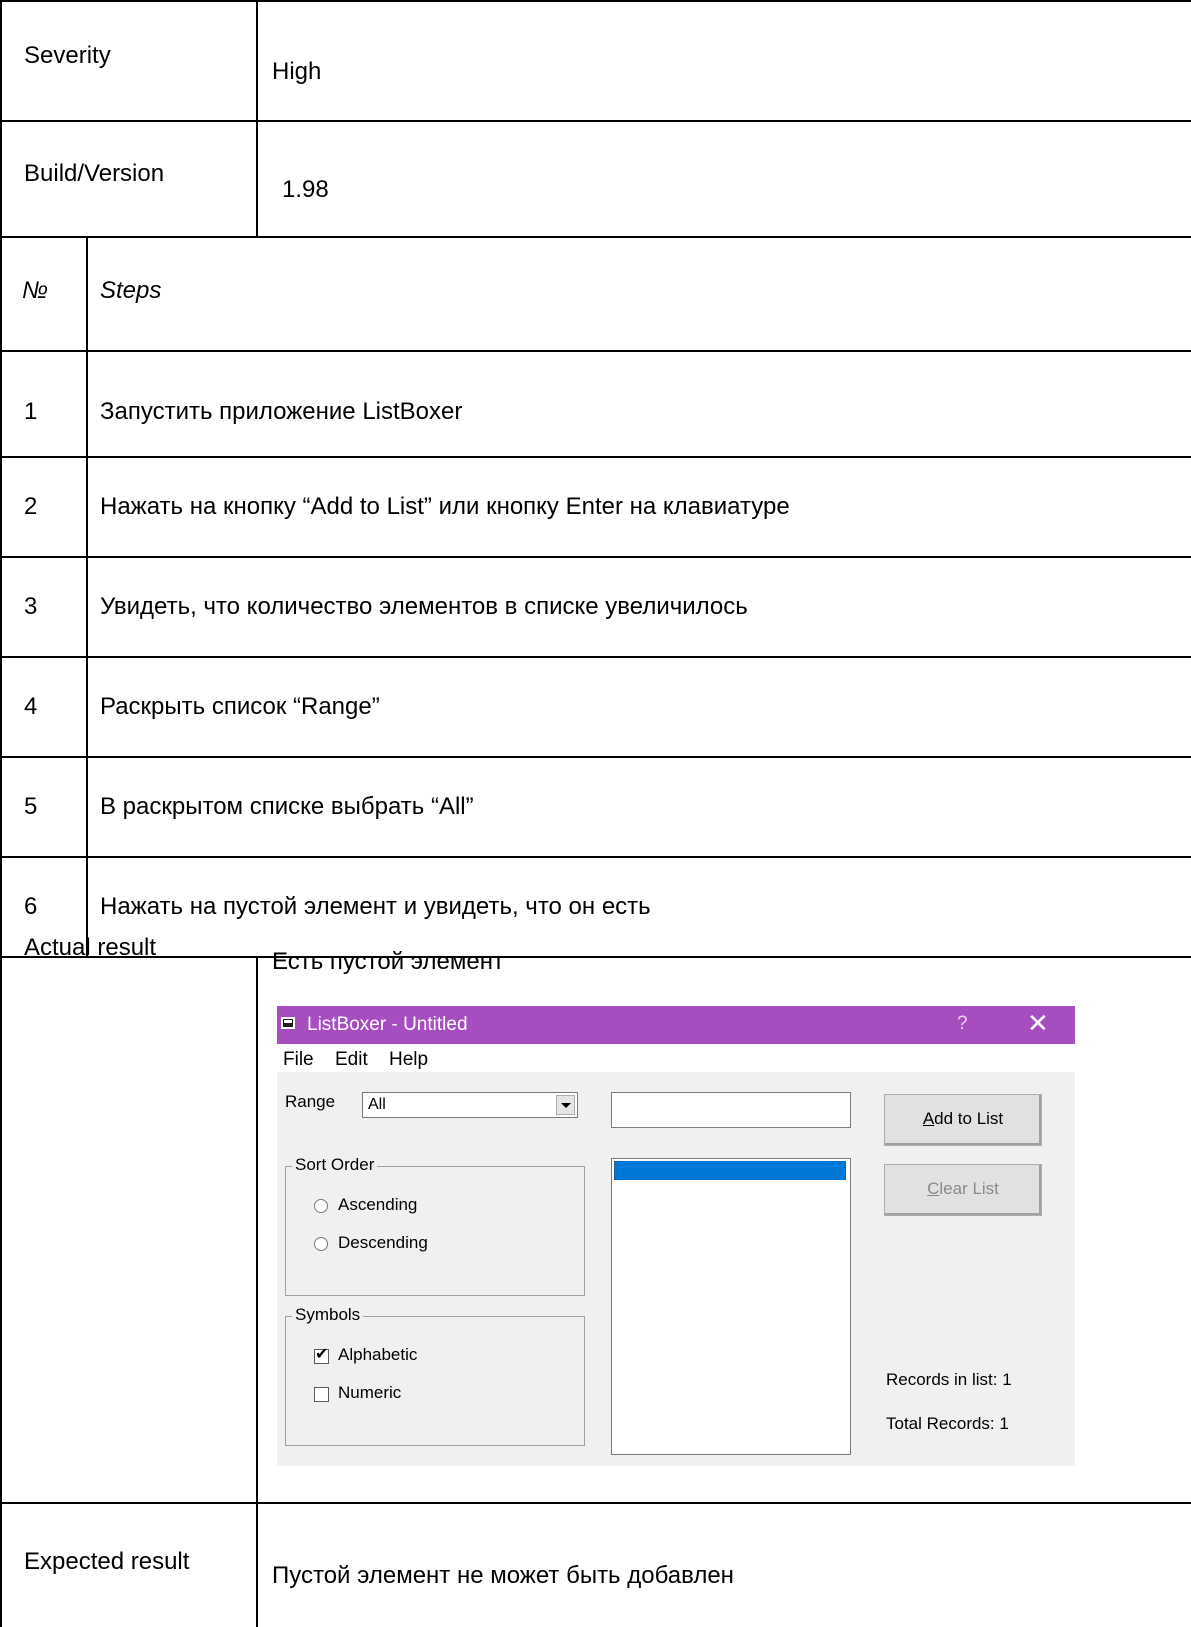 The height and width of the screenshot is (1627, 1191). What do you see at coordinates (731, 1306) in the screenshot?
I see `items-listbox` at bounding box center [731, 1306].